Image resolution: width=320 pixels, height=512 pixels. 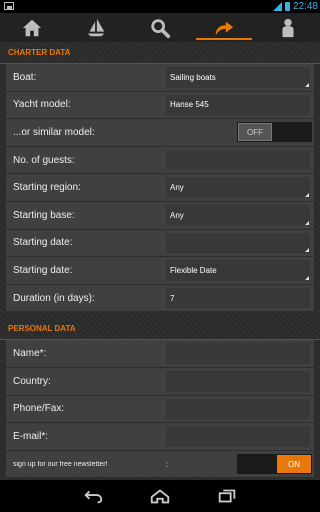 I want to click on tab-home, so click(x=32, y=27).